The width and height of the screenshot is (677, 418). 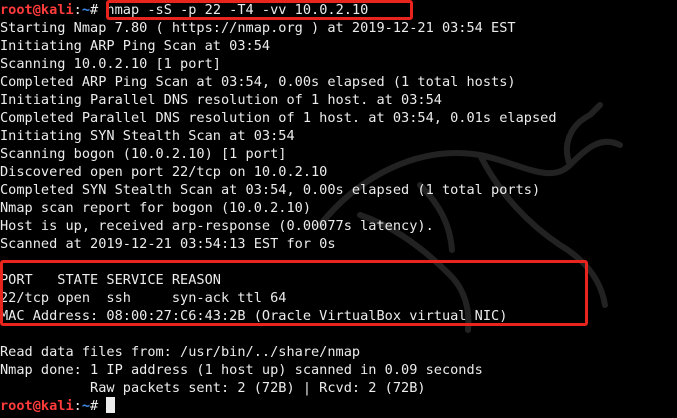 What do you see at coordinates (155, 208) in the screenshot?
I see `output-line: Nmap scan report for bogon (10.0.2.10)` at bounding box center [155, 208].